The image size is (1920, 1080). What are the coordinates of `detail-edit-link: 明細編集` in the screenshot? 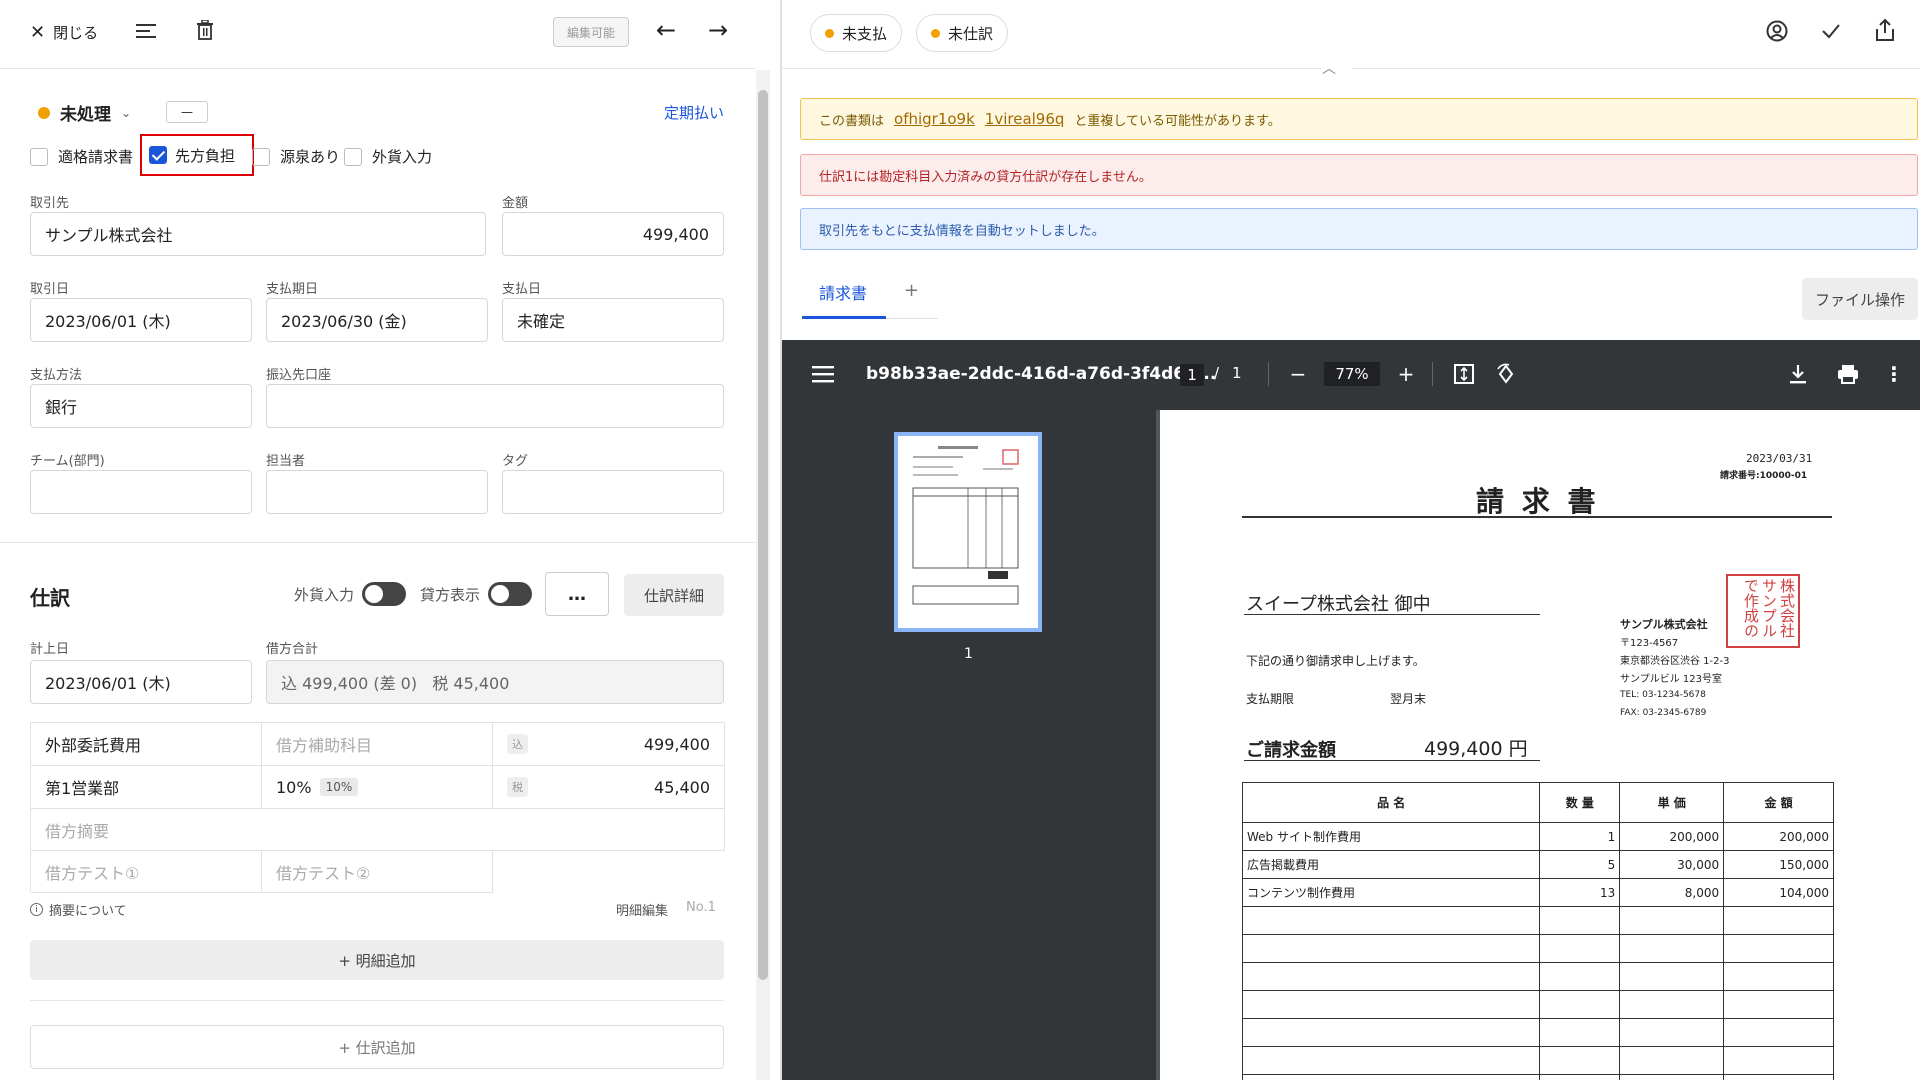 It's located at (642, 909).